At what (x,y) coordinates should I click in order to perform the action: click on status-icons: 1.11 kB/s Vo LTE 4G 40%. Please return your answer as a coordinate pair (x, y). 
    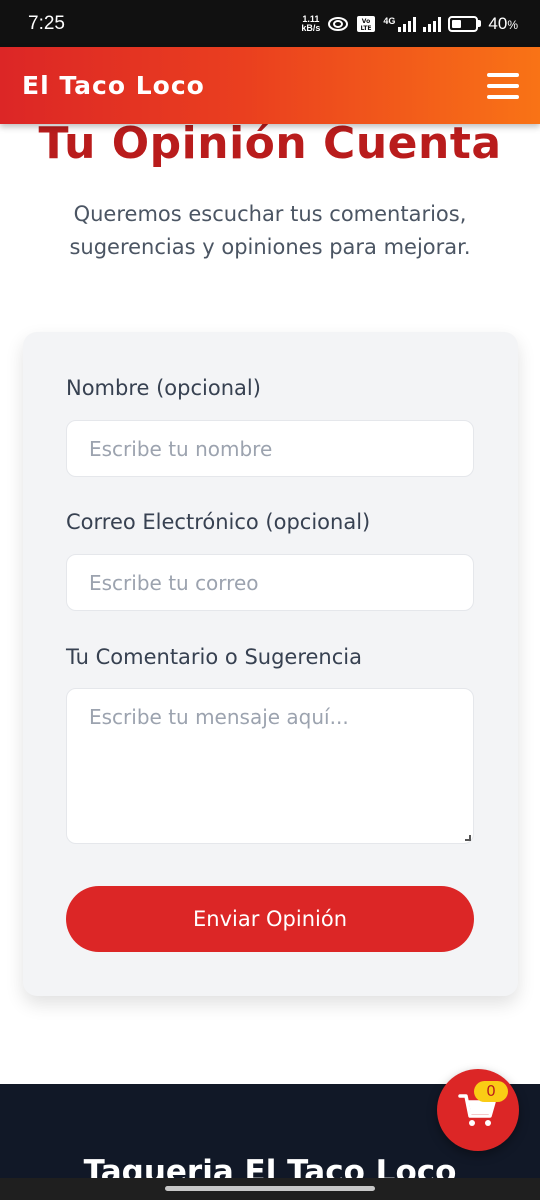
    Looking at the image, I should click on (409, 24).